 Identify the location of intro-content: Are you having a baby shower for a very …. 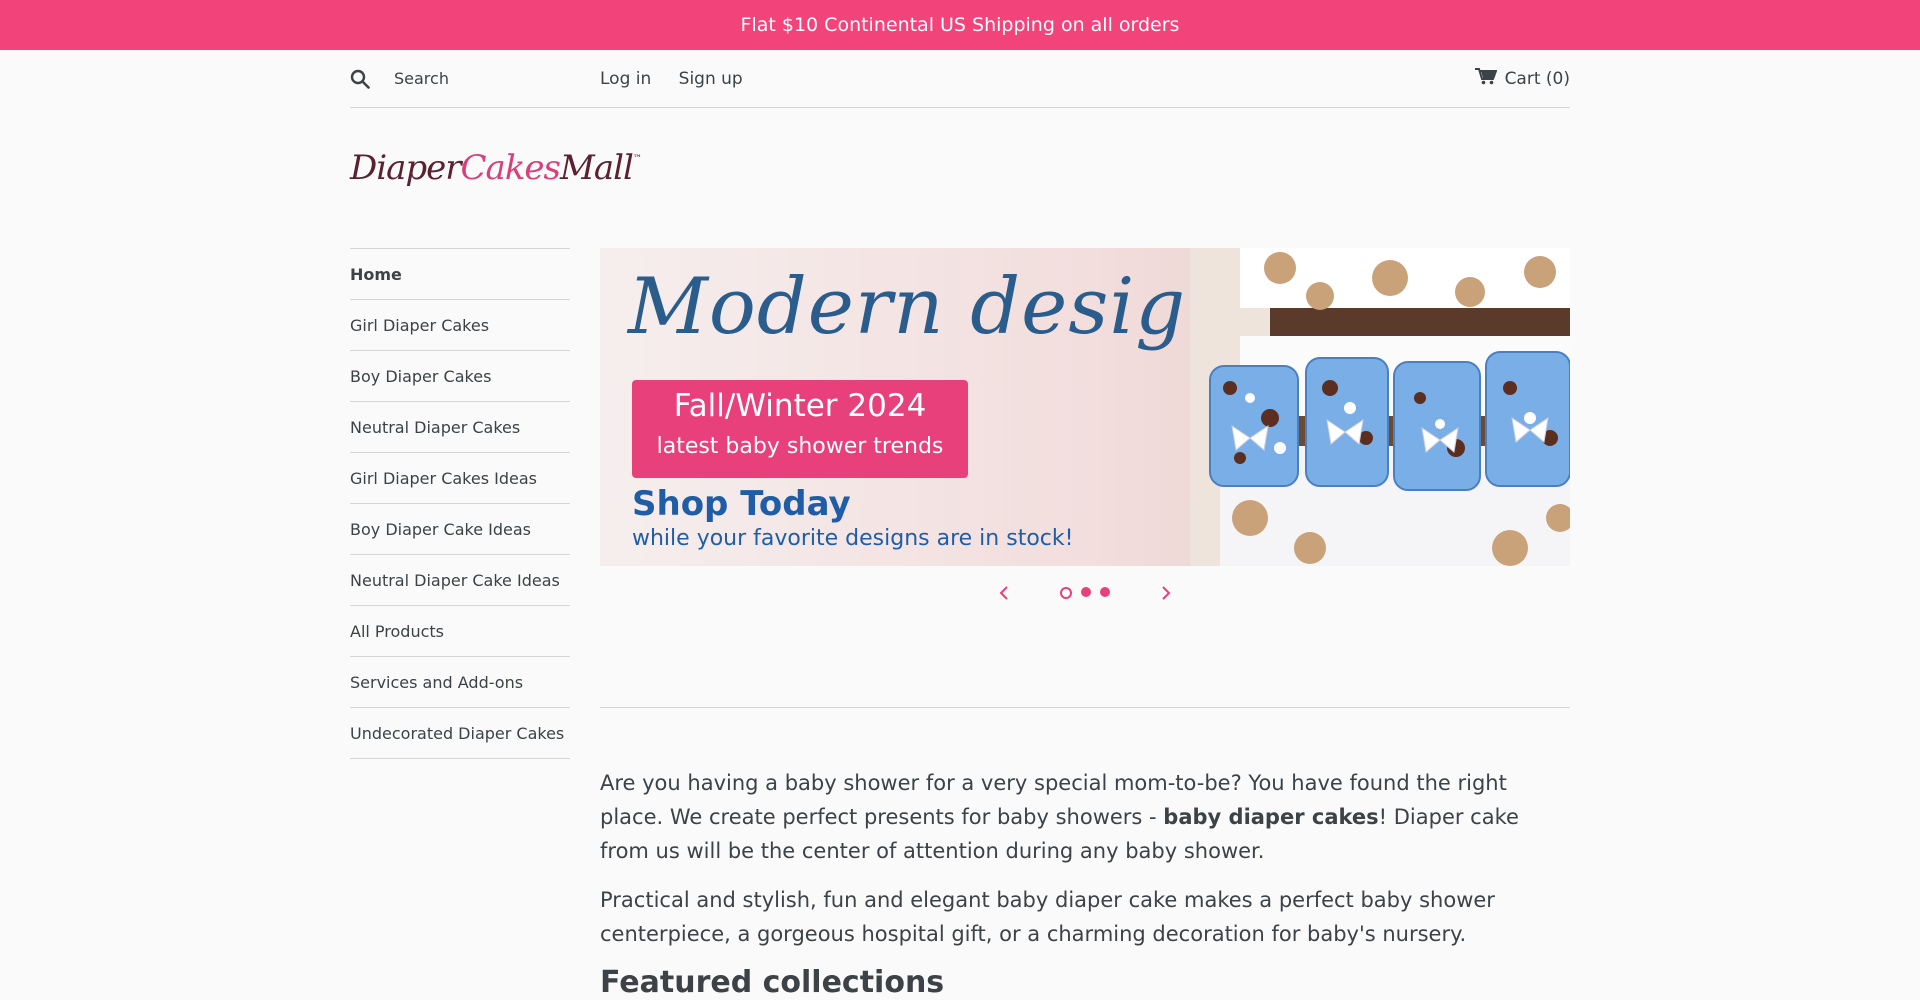
(1085, 883).